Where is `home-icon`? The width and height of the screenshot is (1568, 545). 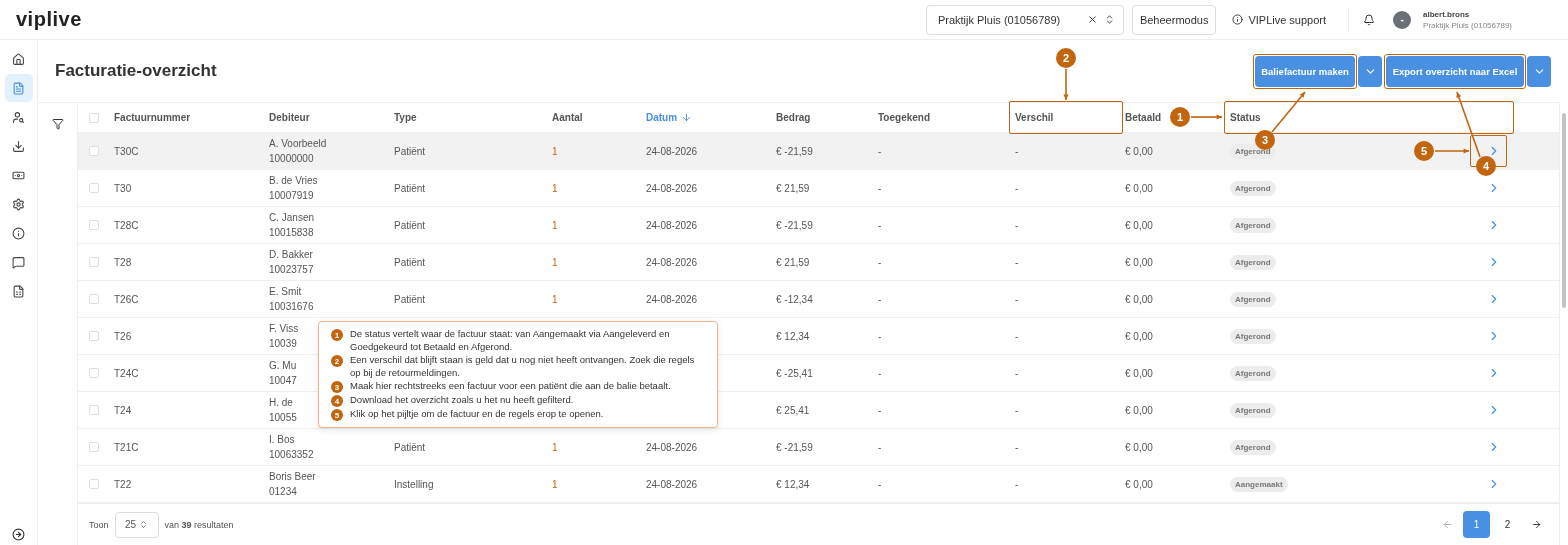
home-icon is located at coordinates (18, 59).